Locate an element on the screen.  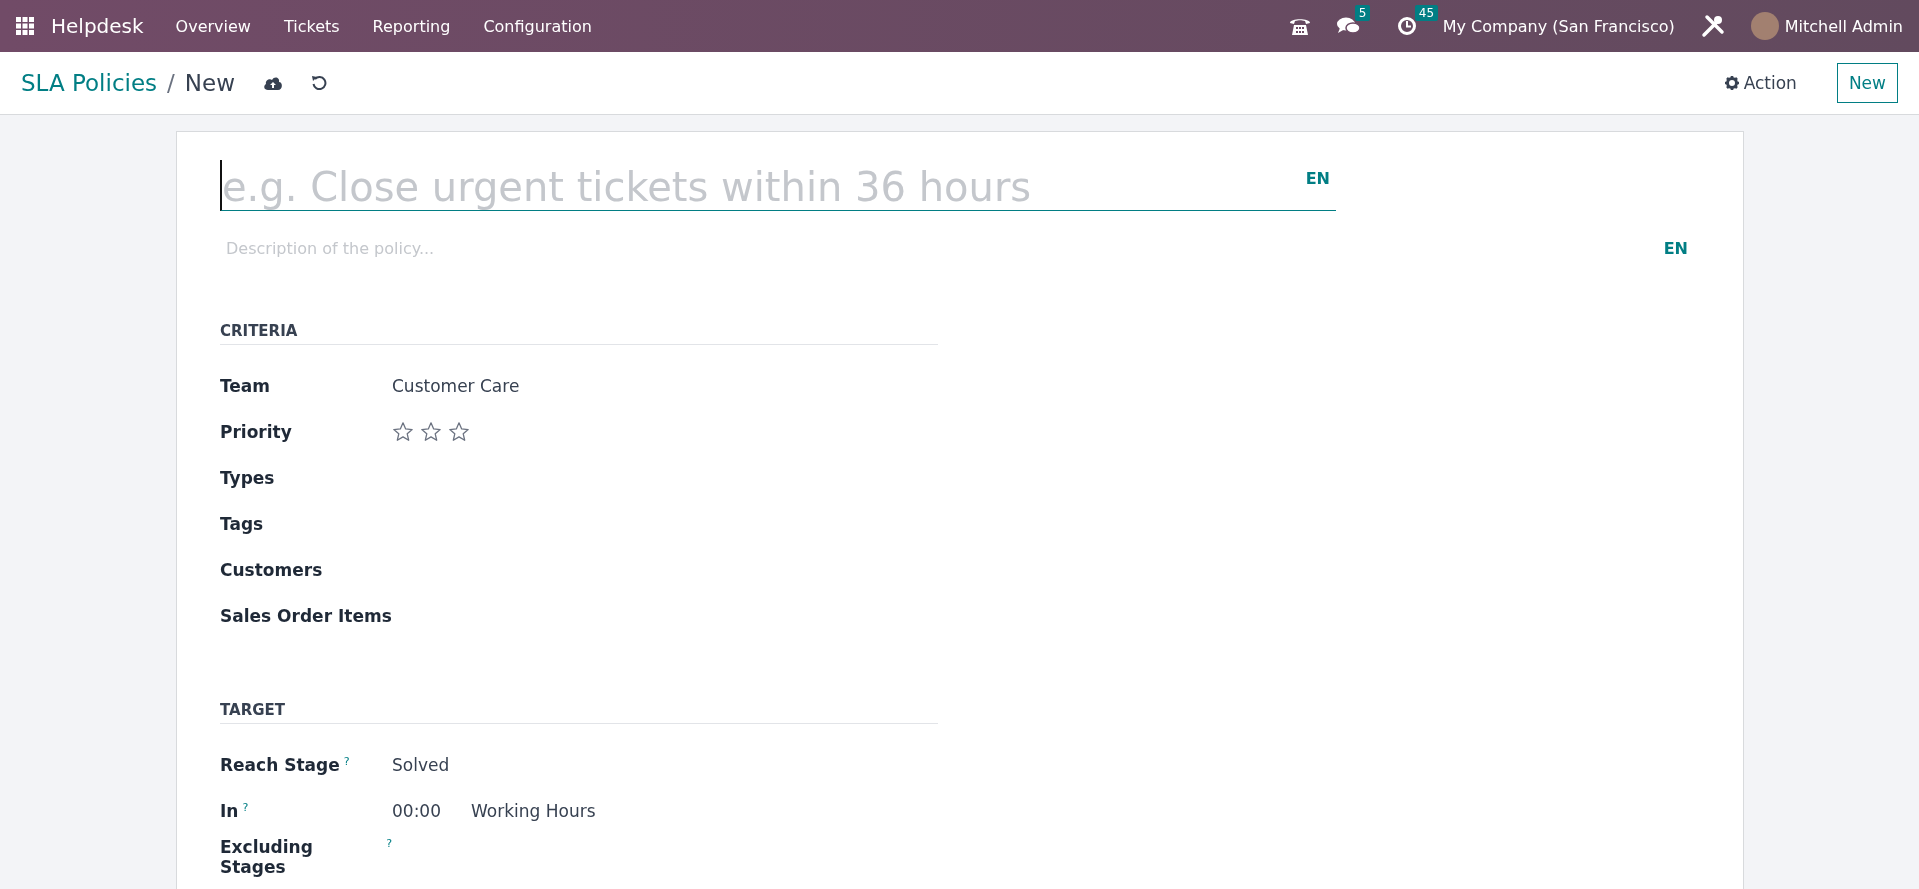
messages-count-badge: 5 is located at coordinates (1362, 13).